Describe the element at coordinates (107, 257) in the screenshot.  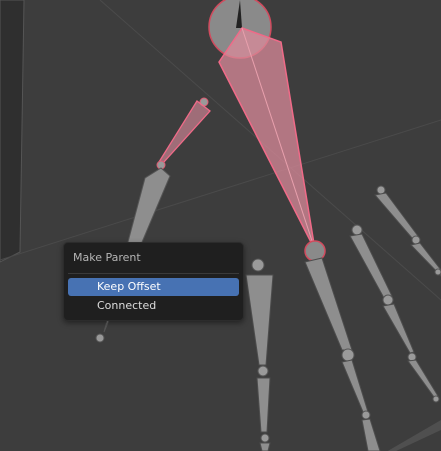
I see `menu-title: Make Parent` at that location.